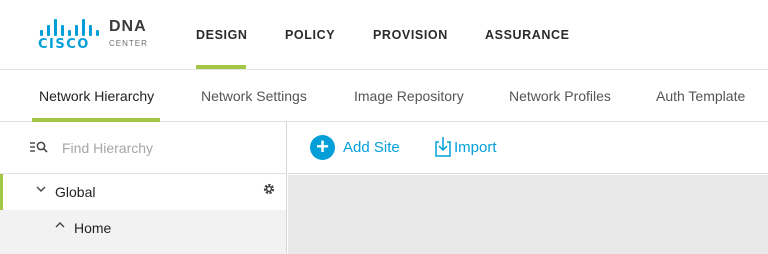  What do you see at coordinates (64, 44) in the screenshot?
I see `cisco-wordmark: CISCO` at bounding box center [64, 44].